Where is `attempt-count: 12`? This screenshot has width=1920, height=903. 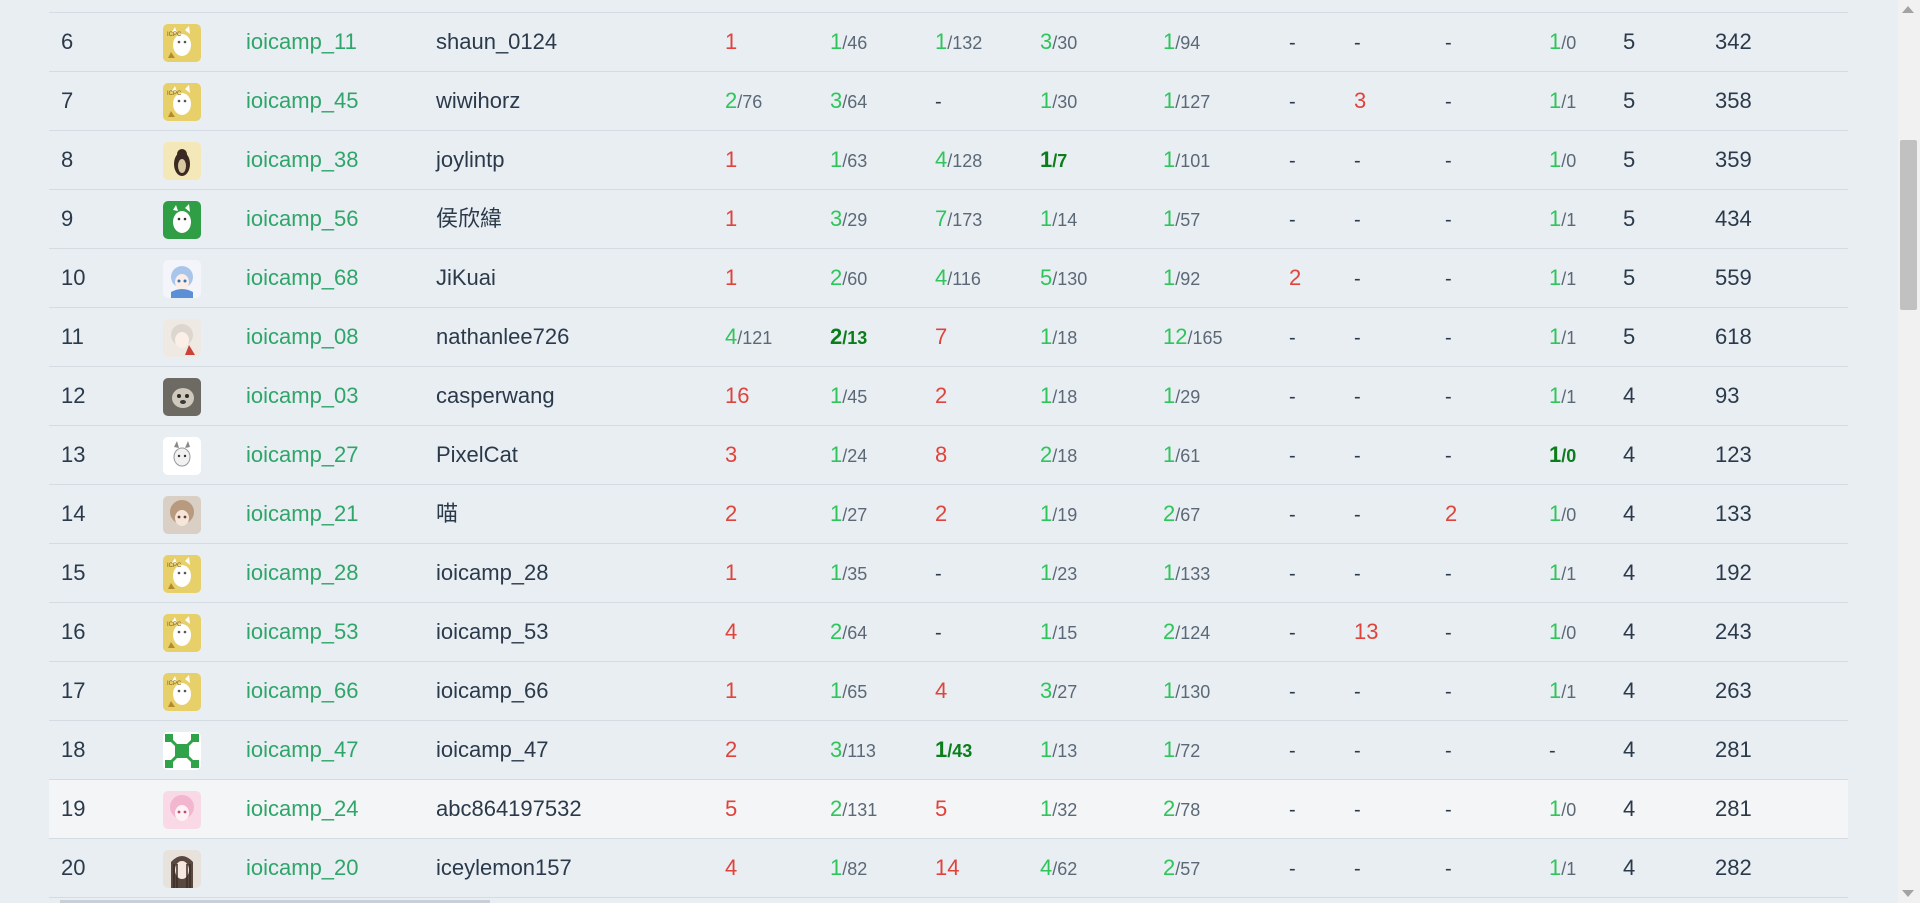 attempt-count: 12 is located at coordinates (1175, 336).